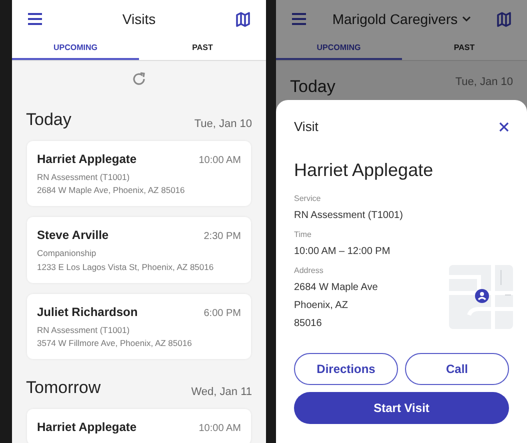 This screenshot has height=443, width=527. What do you see at coordinates (139, 19) in the screenshot?
I see `screen-title: Visits` at bounding box center [139, 19].